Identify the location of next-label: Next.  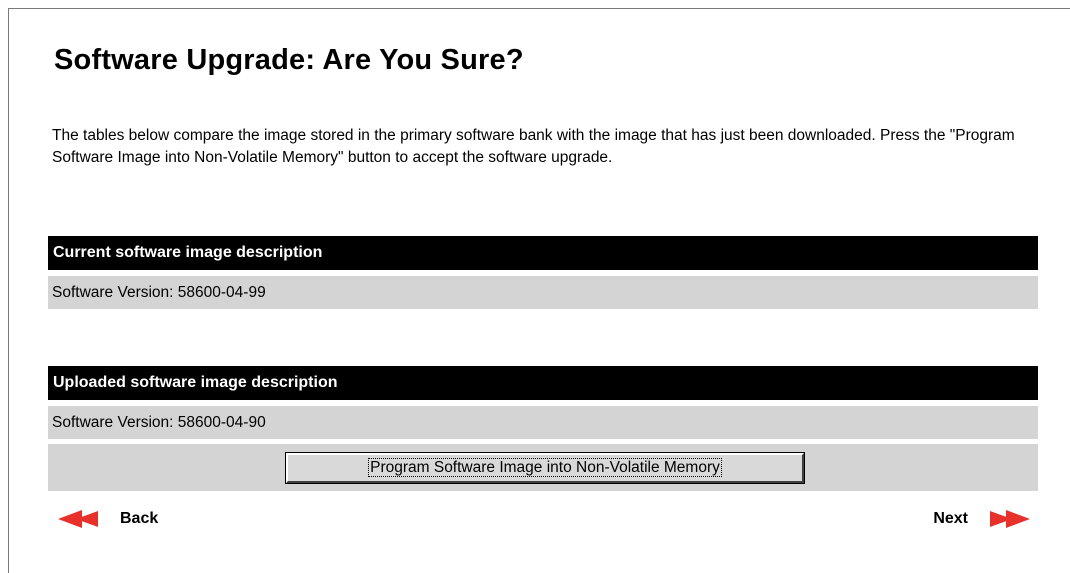
(950, 518).